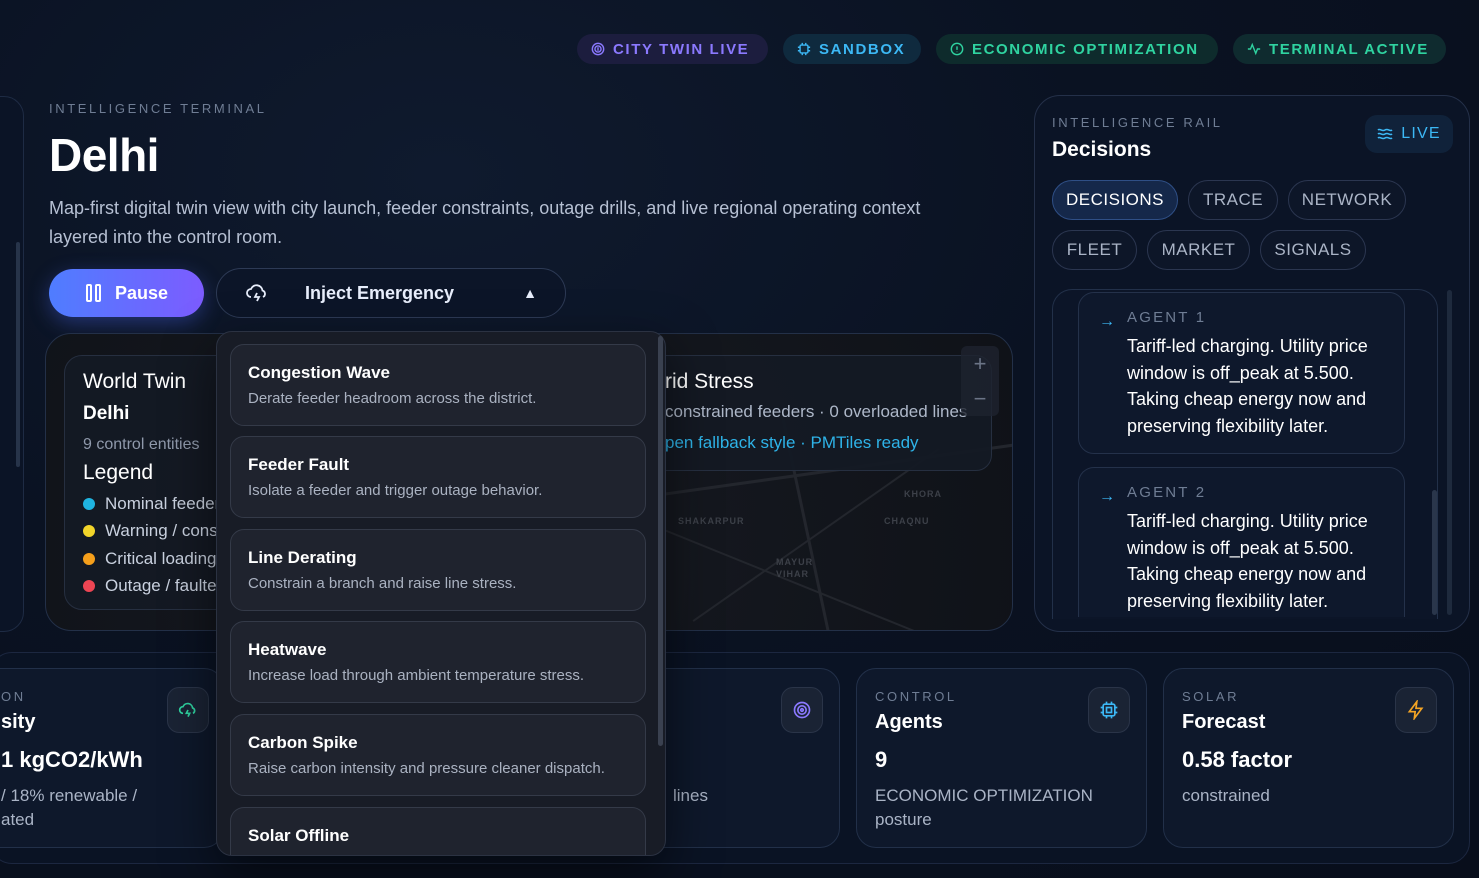 This screenshot has height=878, width=1479. What do you see at coordinates (1347, 200) in the screenshot?
I see `tab-network: NETWORK` at bounding box center [1347, 200].